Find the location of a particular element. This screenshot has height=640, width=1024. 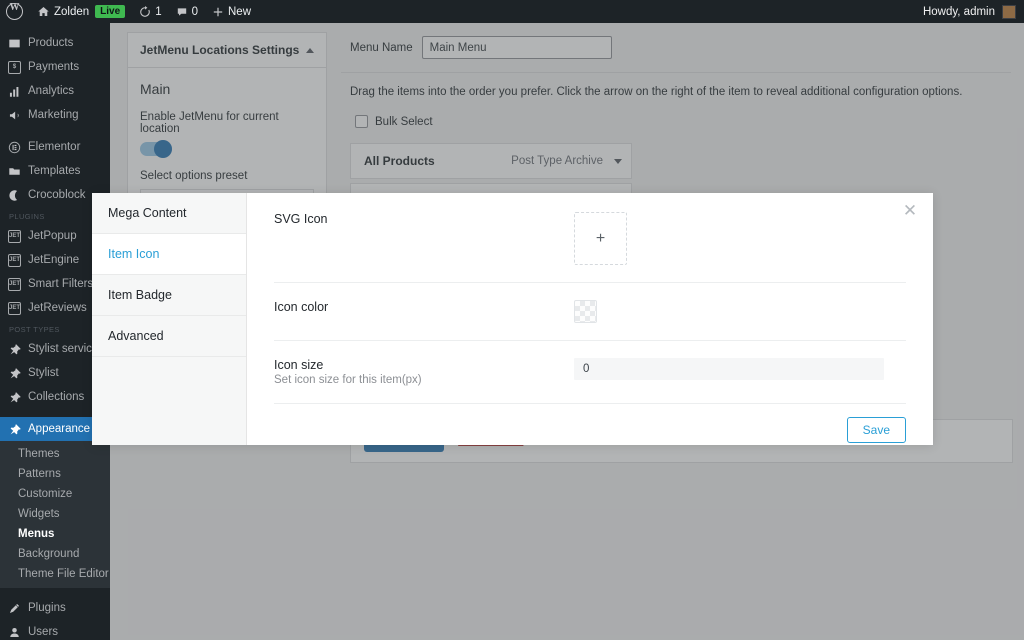

sidebar-item-label: Smart Filters is located at coordinates (61, 284).